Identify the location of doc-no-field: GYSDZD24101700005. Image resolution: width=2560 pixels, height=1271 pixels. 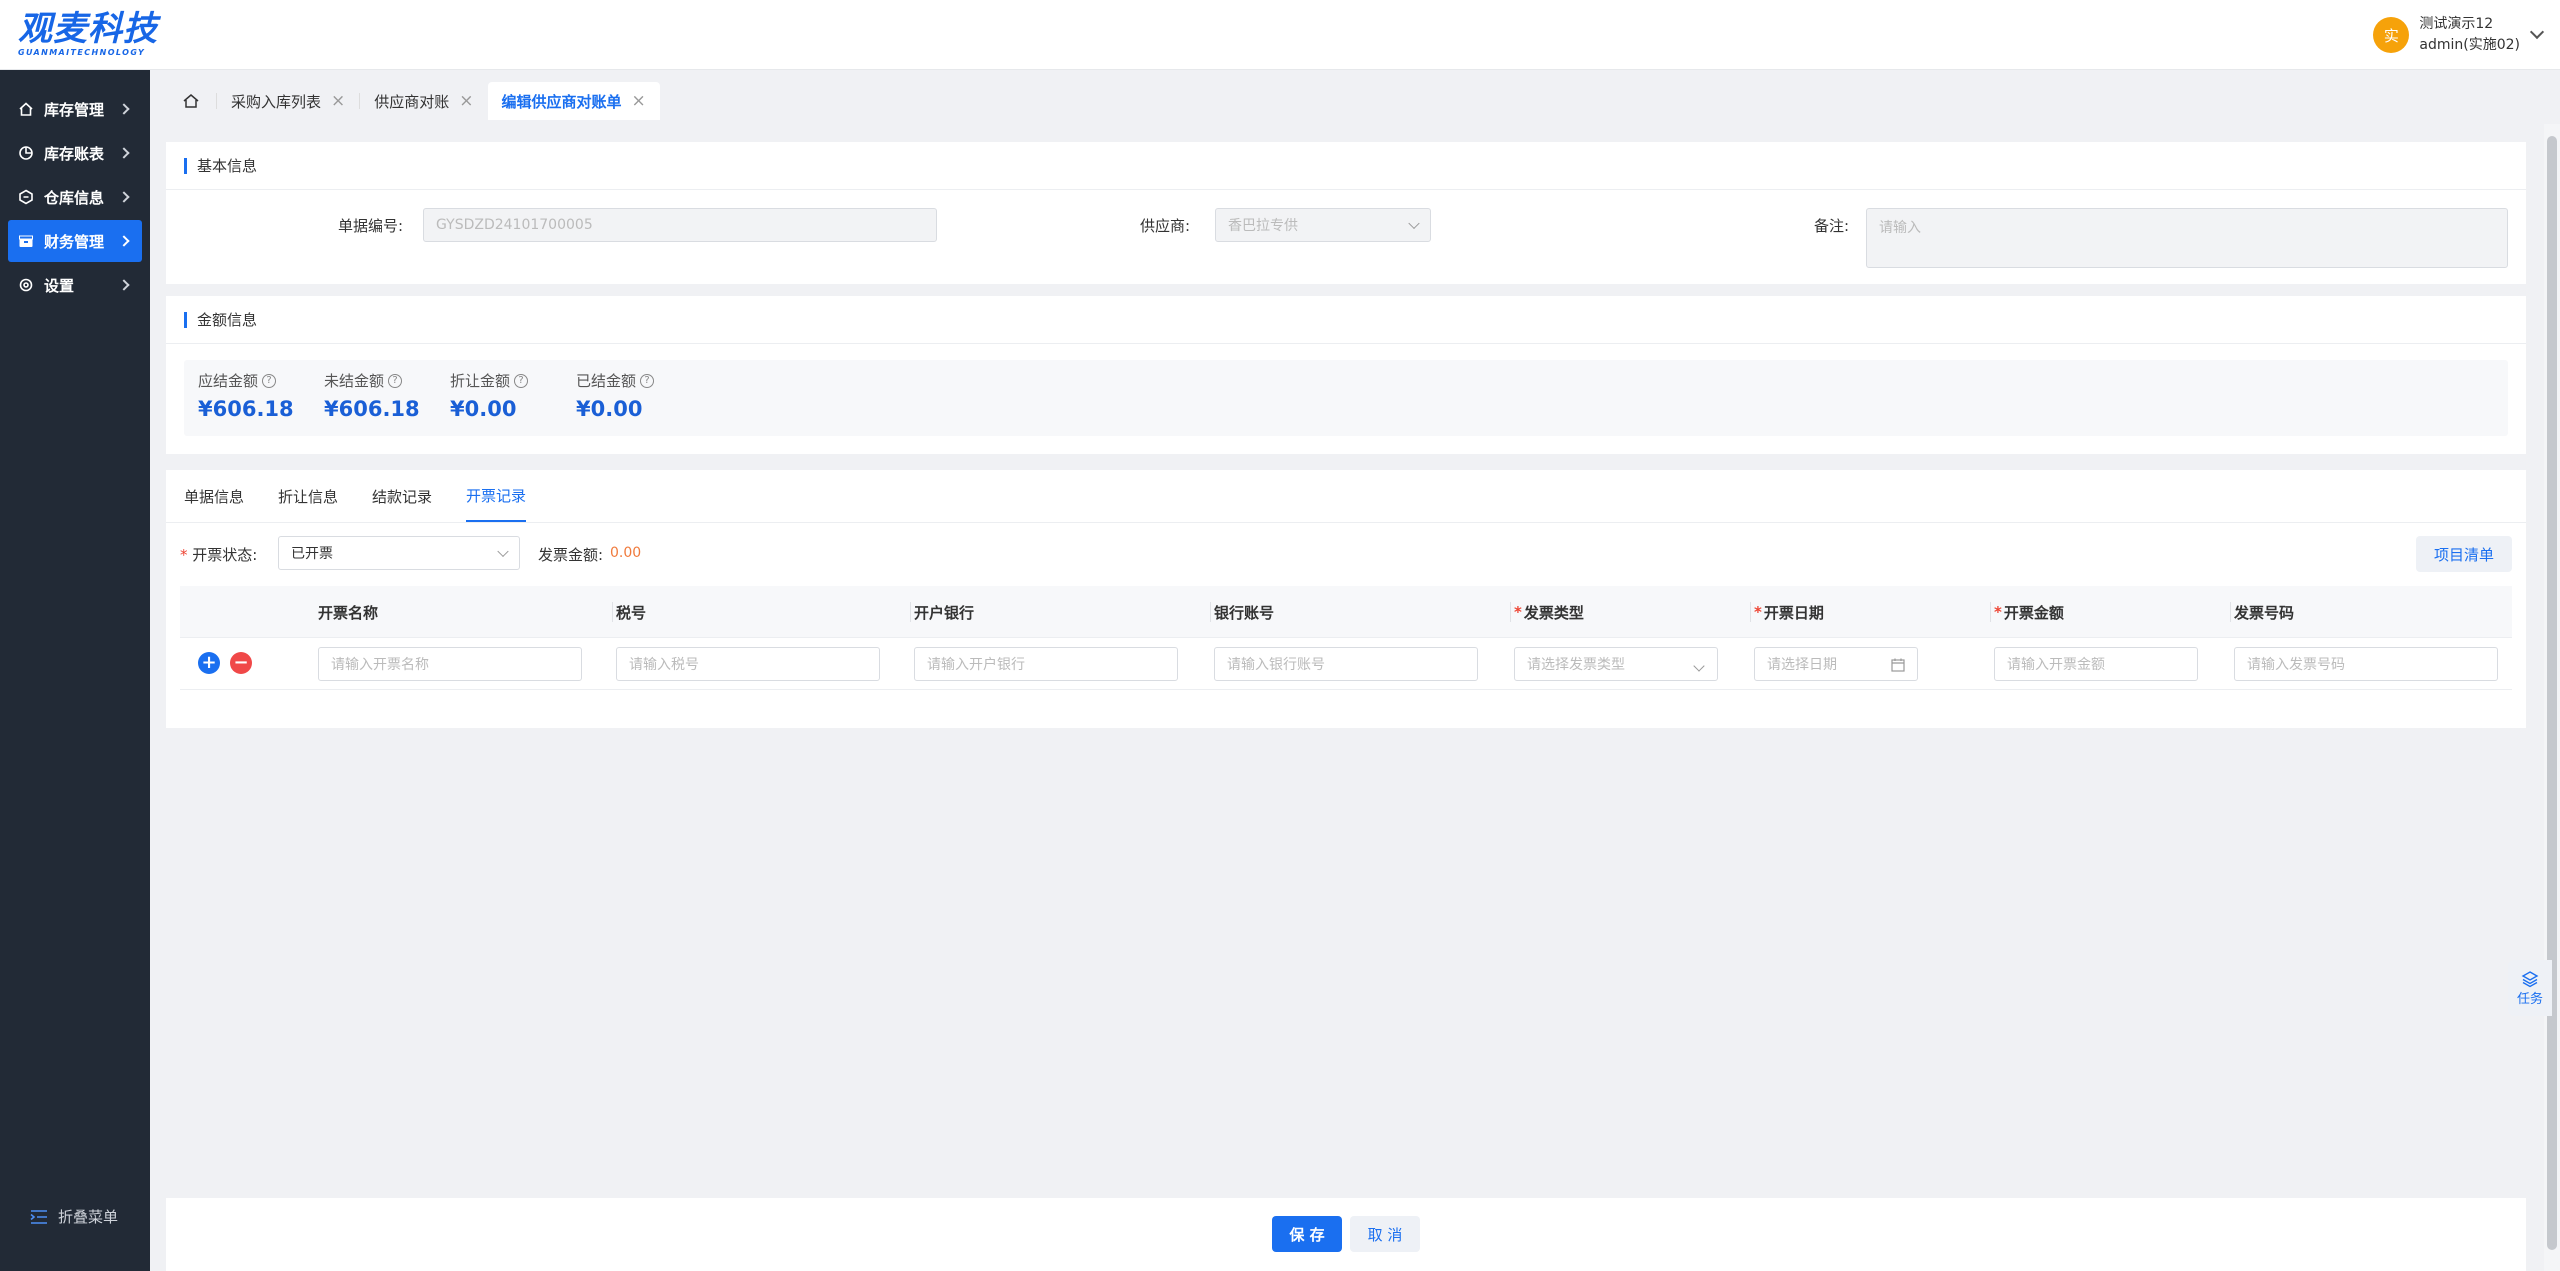
(680, 225).